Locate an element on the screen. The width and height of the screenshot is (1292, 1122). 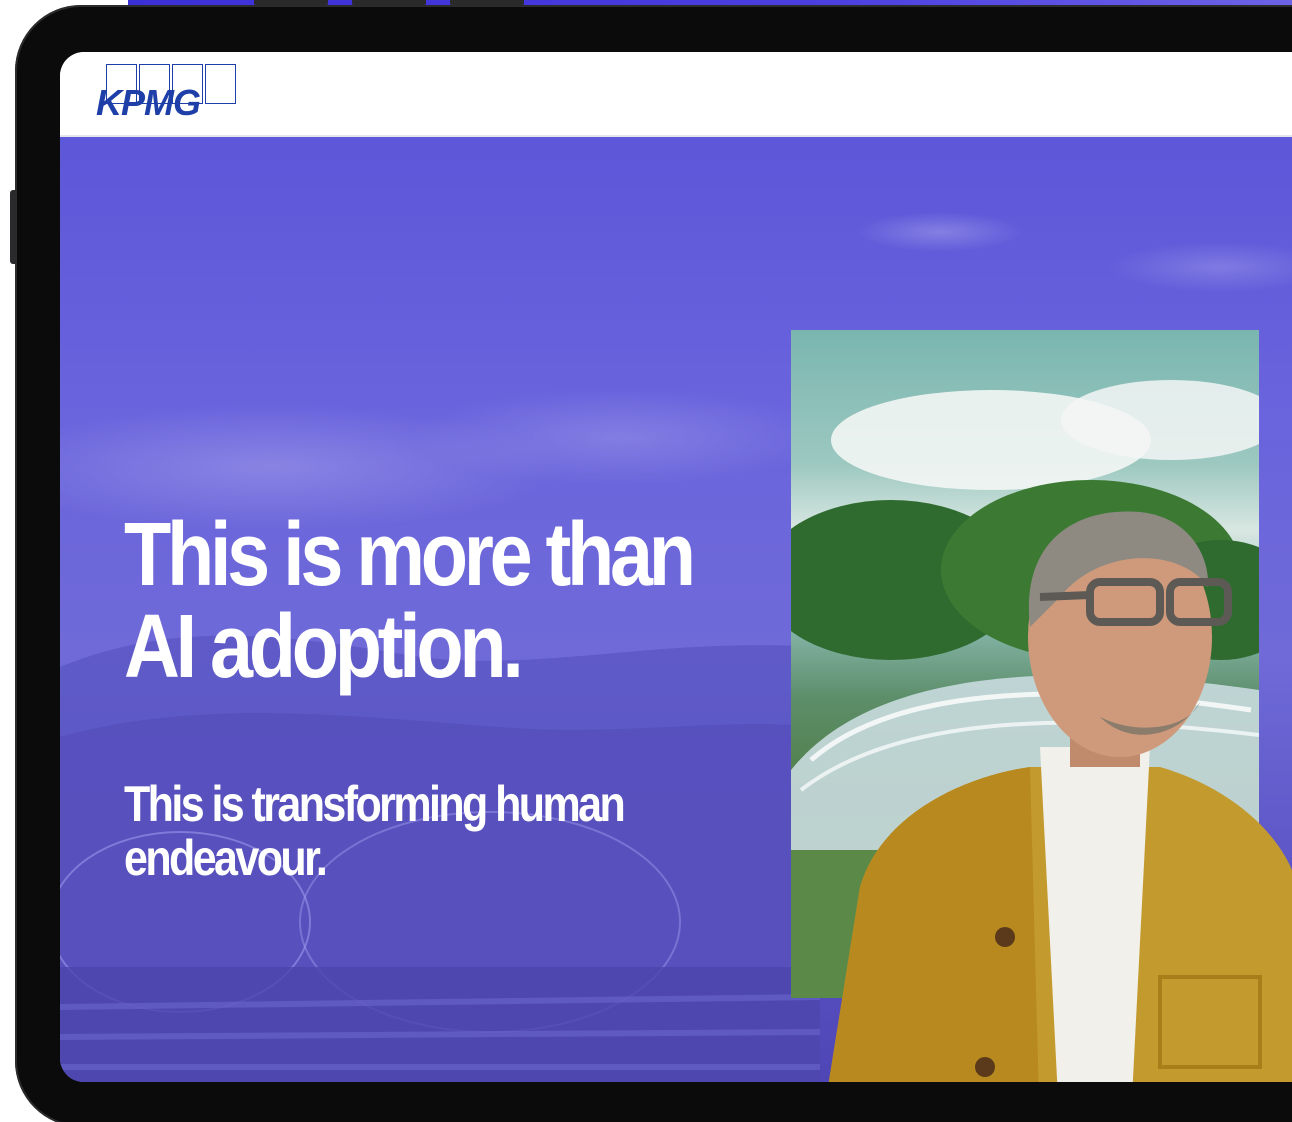
tablet-power-button is located at coordinates (487, 3).